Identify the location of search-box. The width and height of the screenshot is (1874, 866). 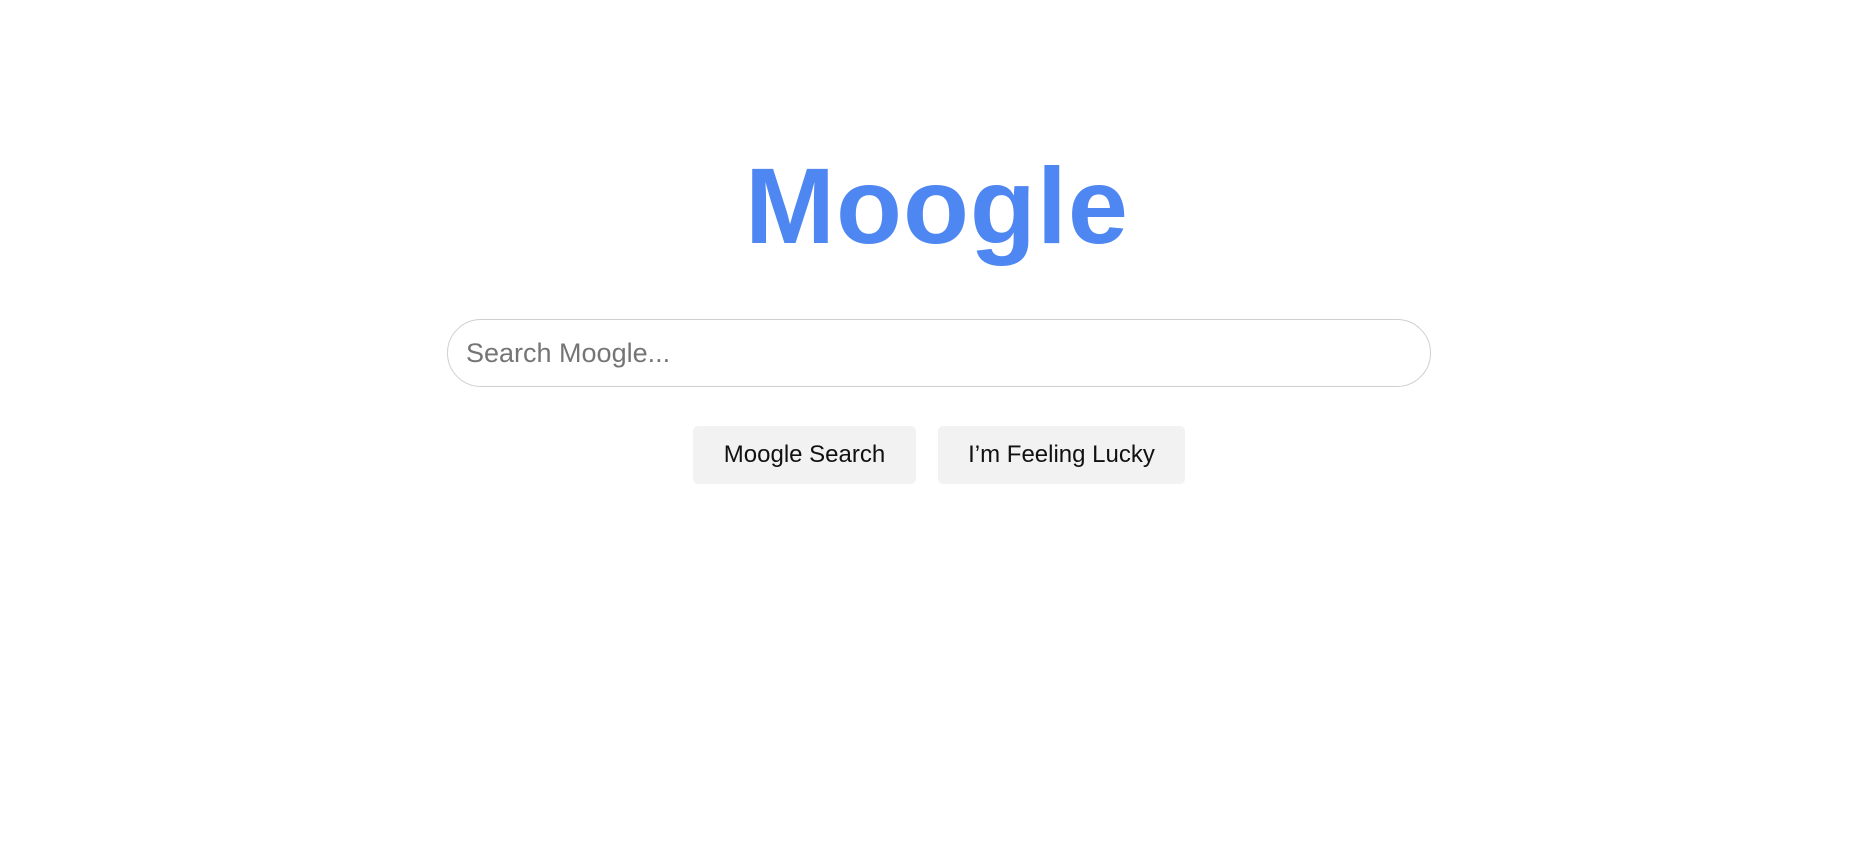
(939, 353).